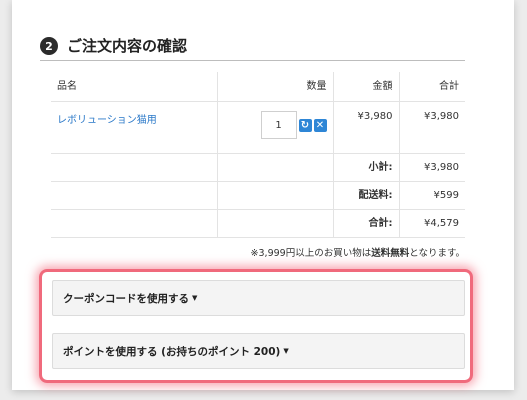 The image size is (527, 400). I want to click on table-row: レボリューション猫用 ↻ ✕ ¥3,980 ¥3,980, so click(258, 127).